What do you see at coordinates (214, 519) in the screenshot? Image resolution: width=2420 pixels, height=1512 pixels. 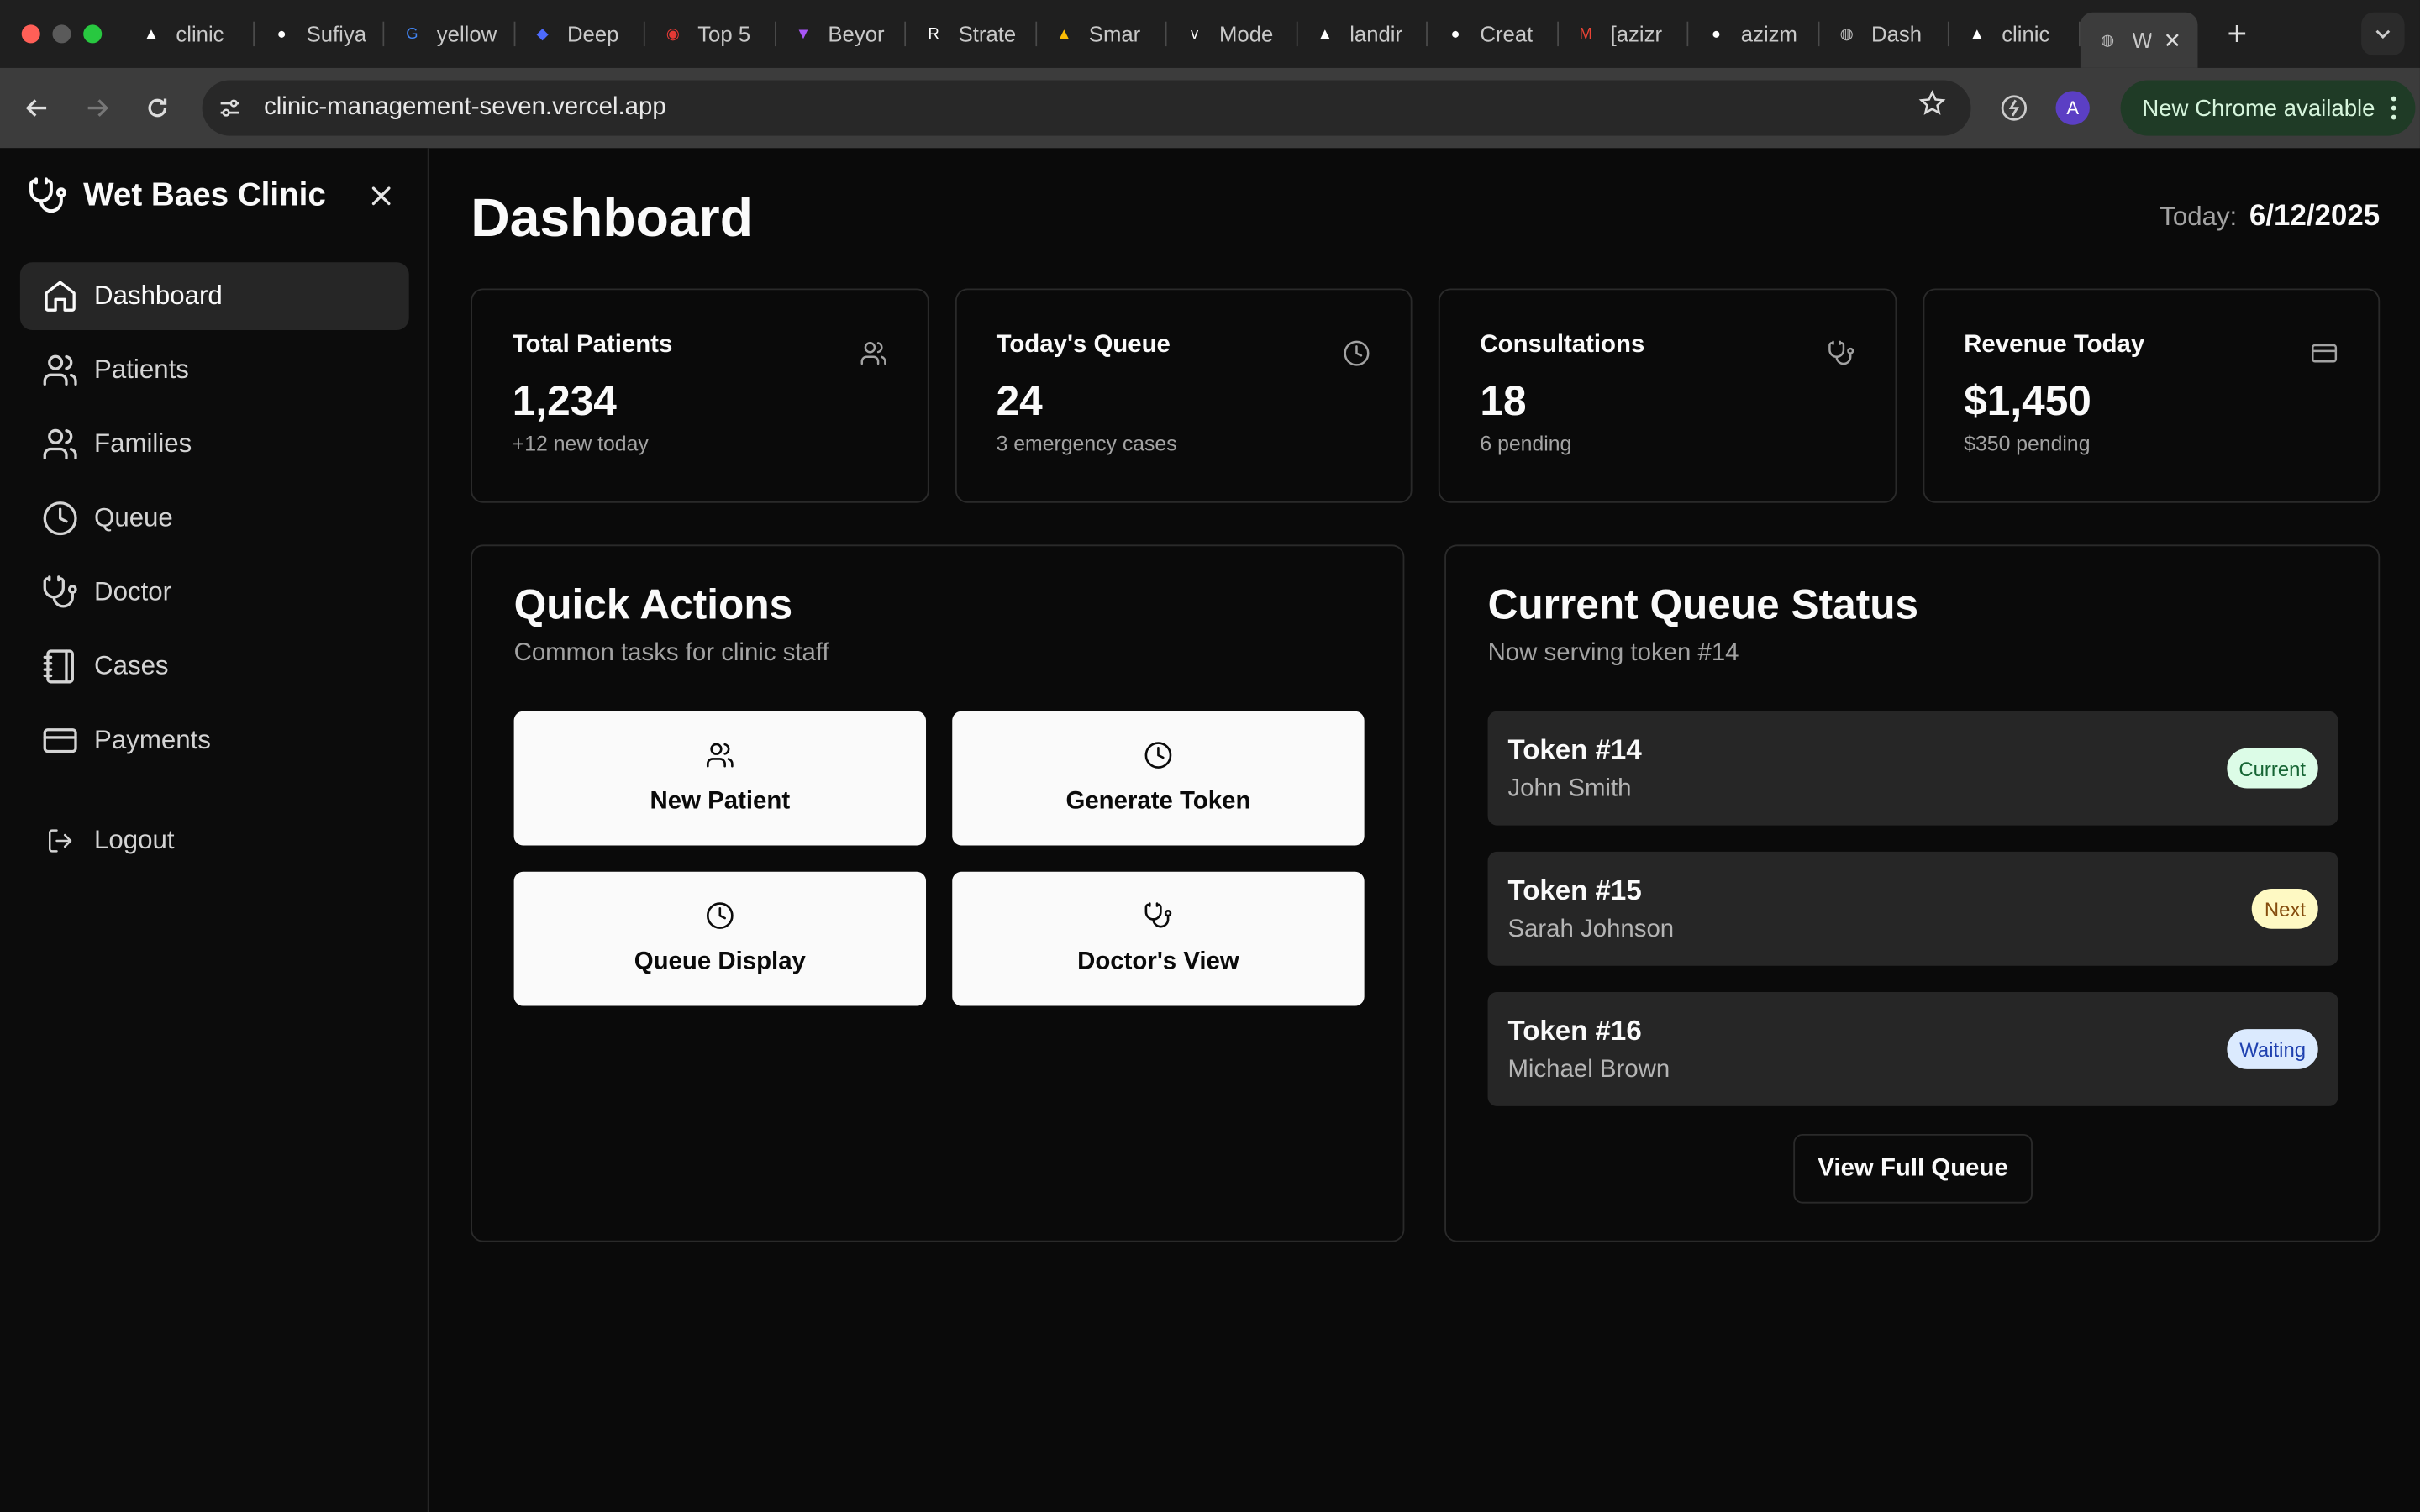 I see `sidebar-item-queue: Queue` at bounding box center [214, 519].